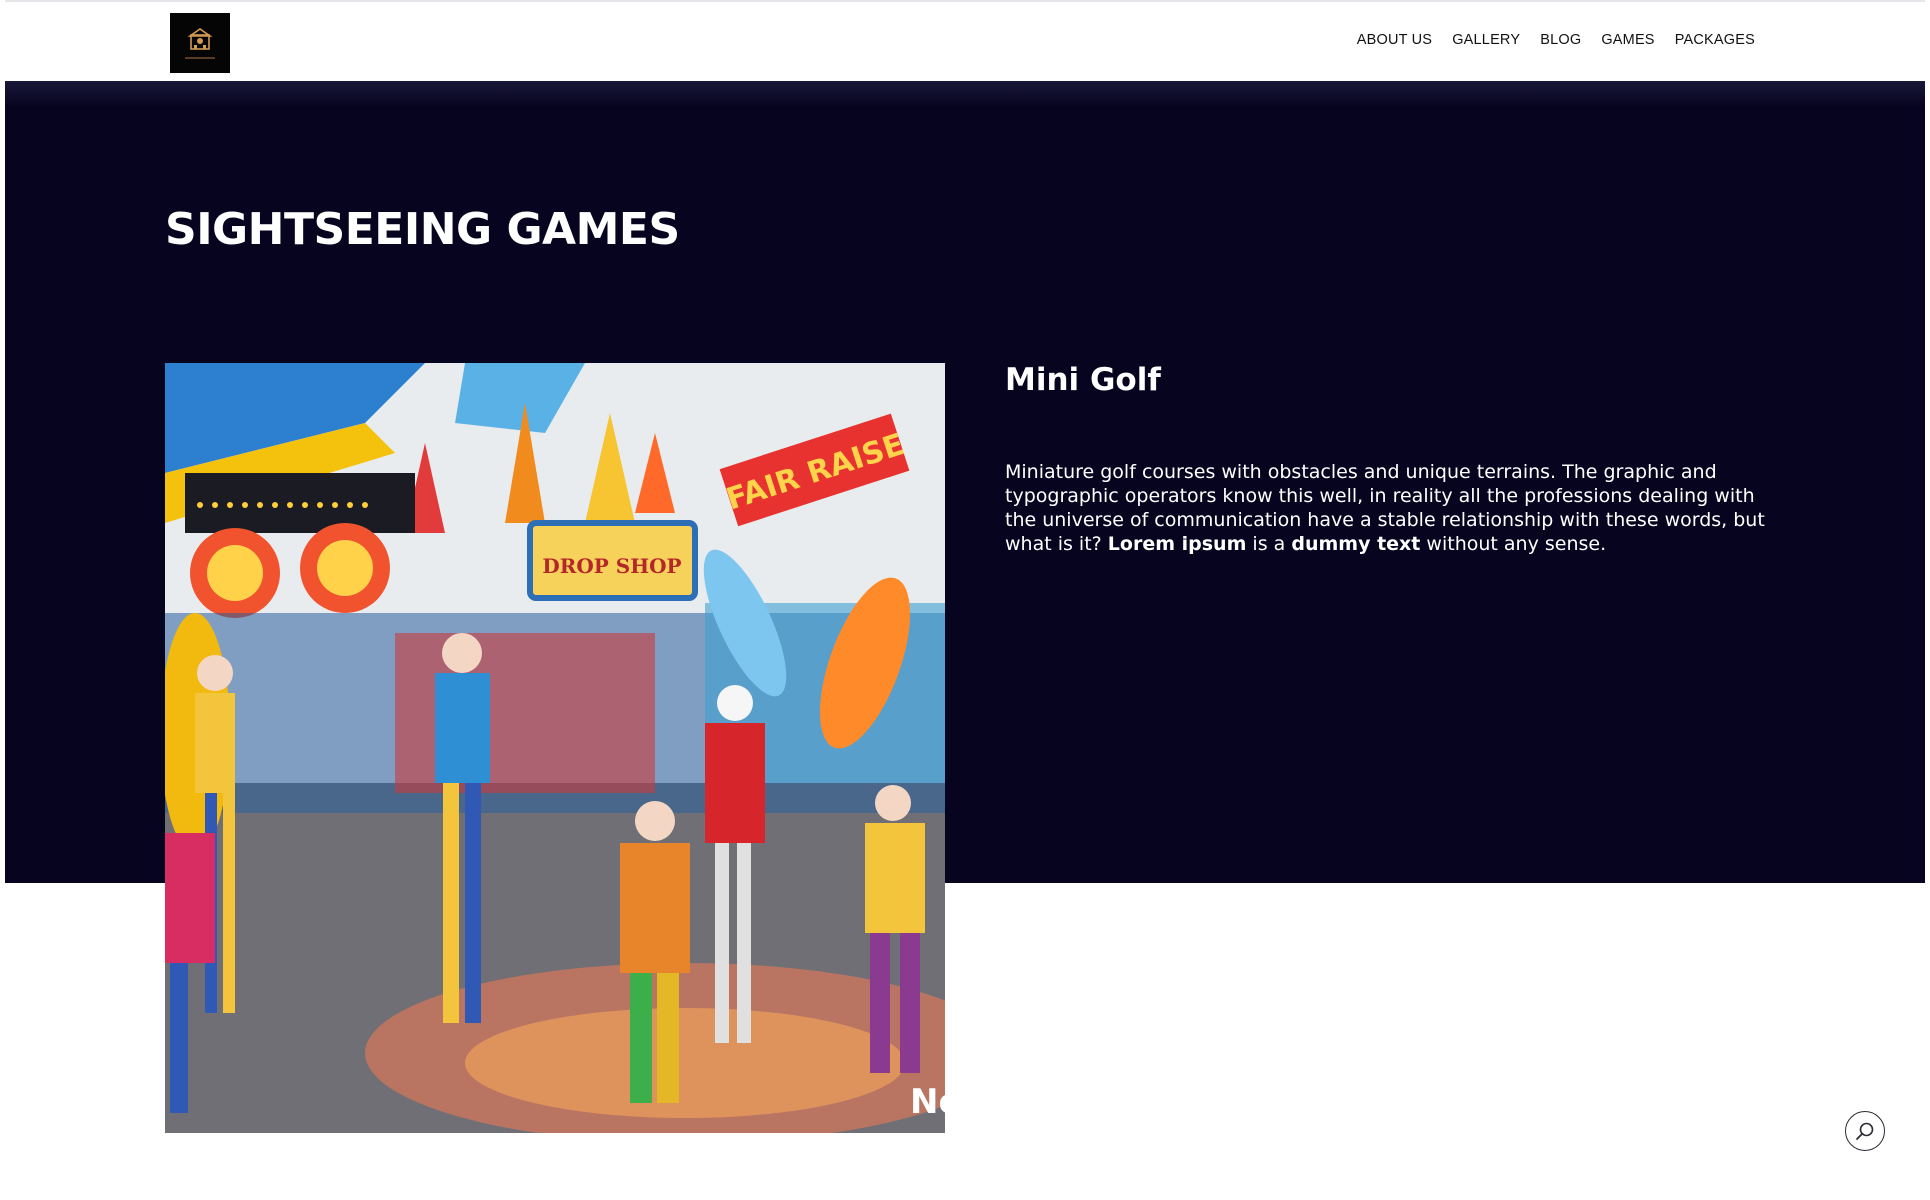 This screenshot has width=1930, height=1200. What do you see at coordinates (1394, 40) in the screenshot?
I see `nav-about-us: ABOUT US` at bounding box center [1394, 40].